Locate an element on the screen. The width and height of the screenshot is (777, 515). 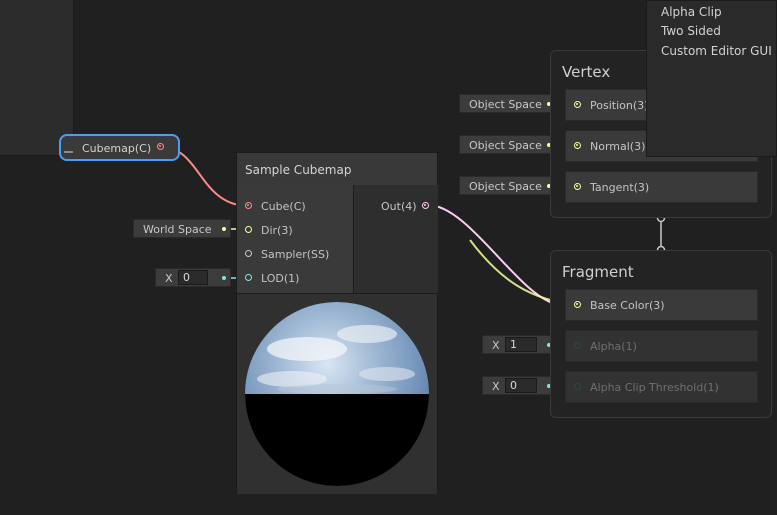
vector4-port-icon is located at coordinates (425, 205).